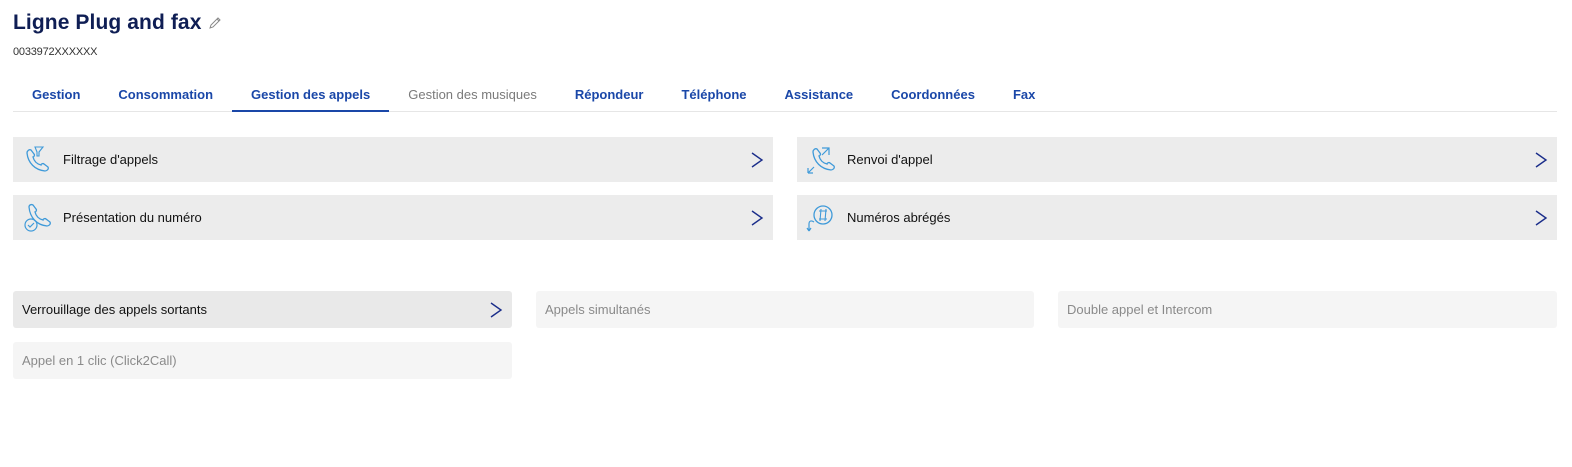 Image resolution: width=1572 pixels, height=467 pixels. Describe the element at coordinates (215, 23) in the screenshot. I see `pencil-edit-icon` at that location.